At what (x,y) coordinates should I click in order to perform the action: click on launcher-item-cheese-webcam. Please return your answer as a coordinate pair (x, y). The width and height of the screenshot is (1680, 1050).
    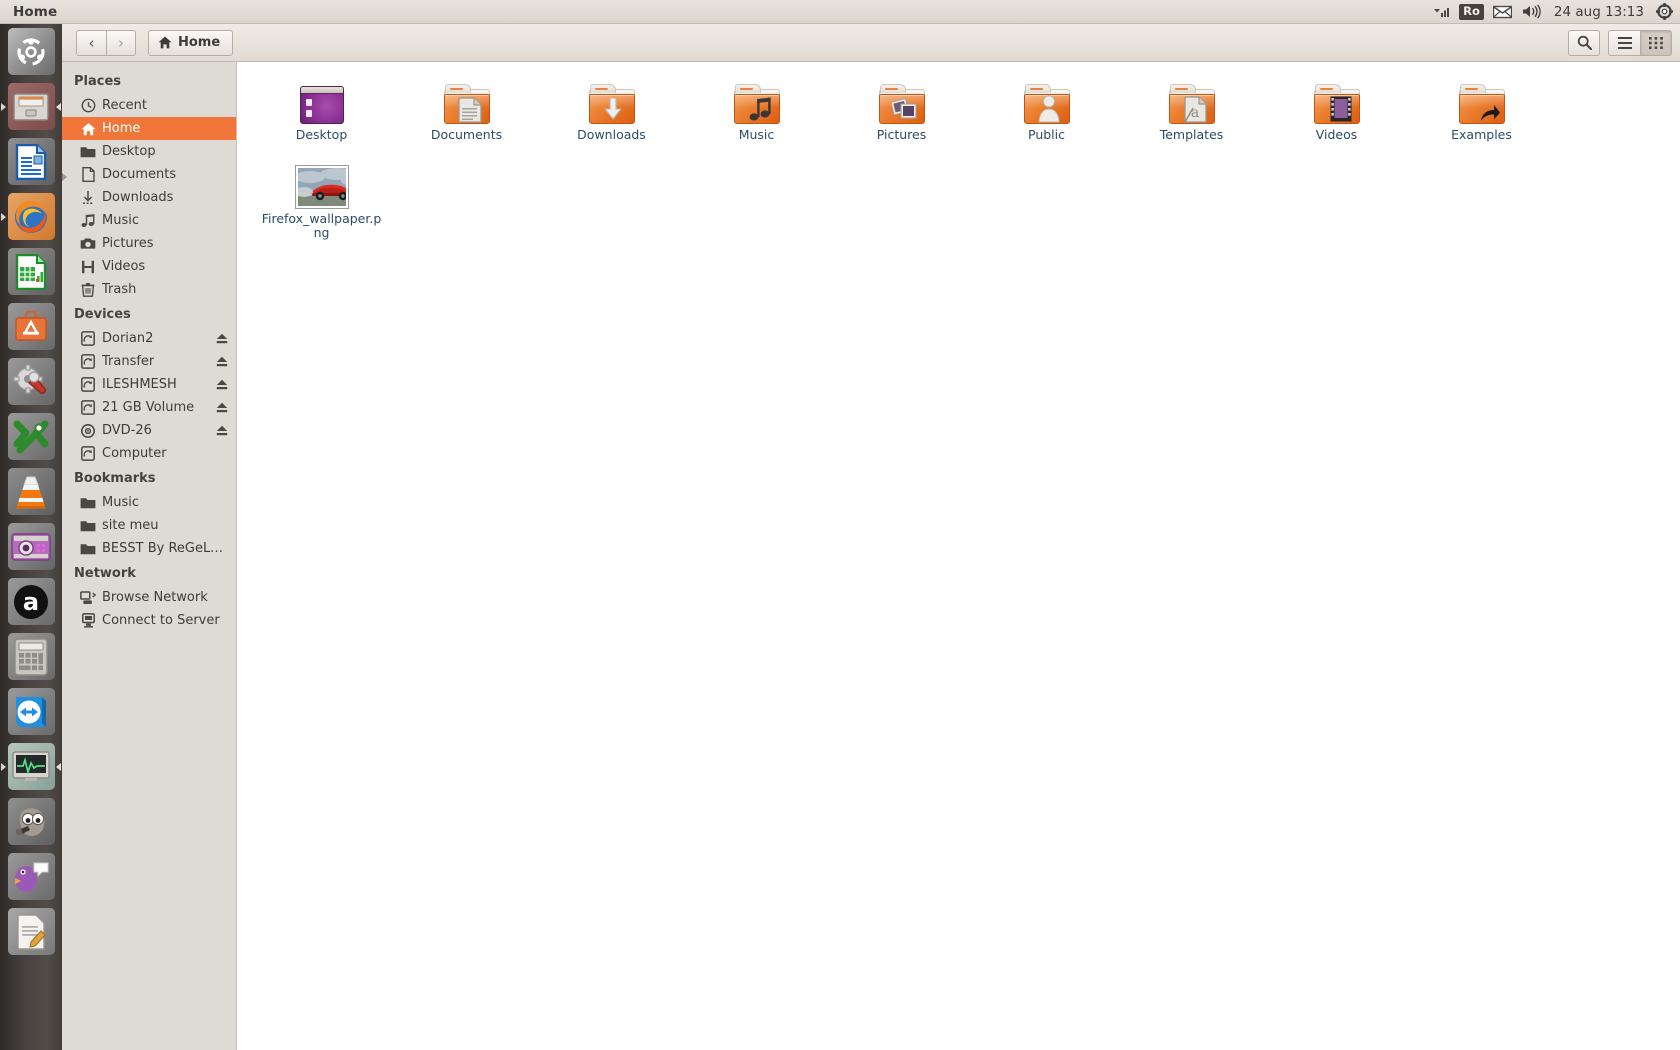
    Looking at the image, I should click on (31, 546).